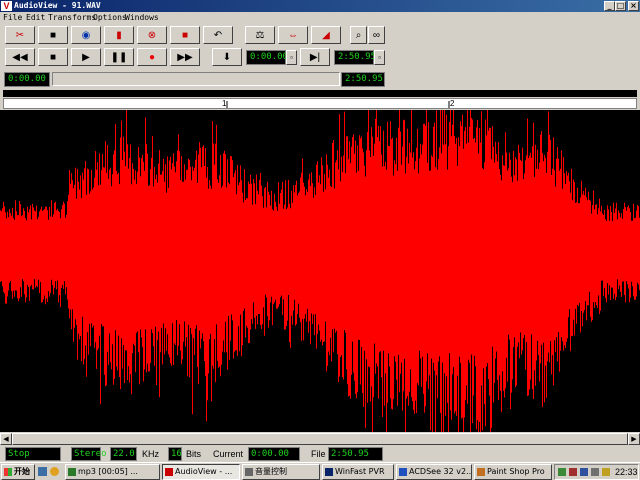 This screenshot has width=640, height=480. I want to click on menu-file: File, so click(12, 18).